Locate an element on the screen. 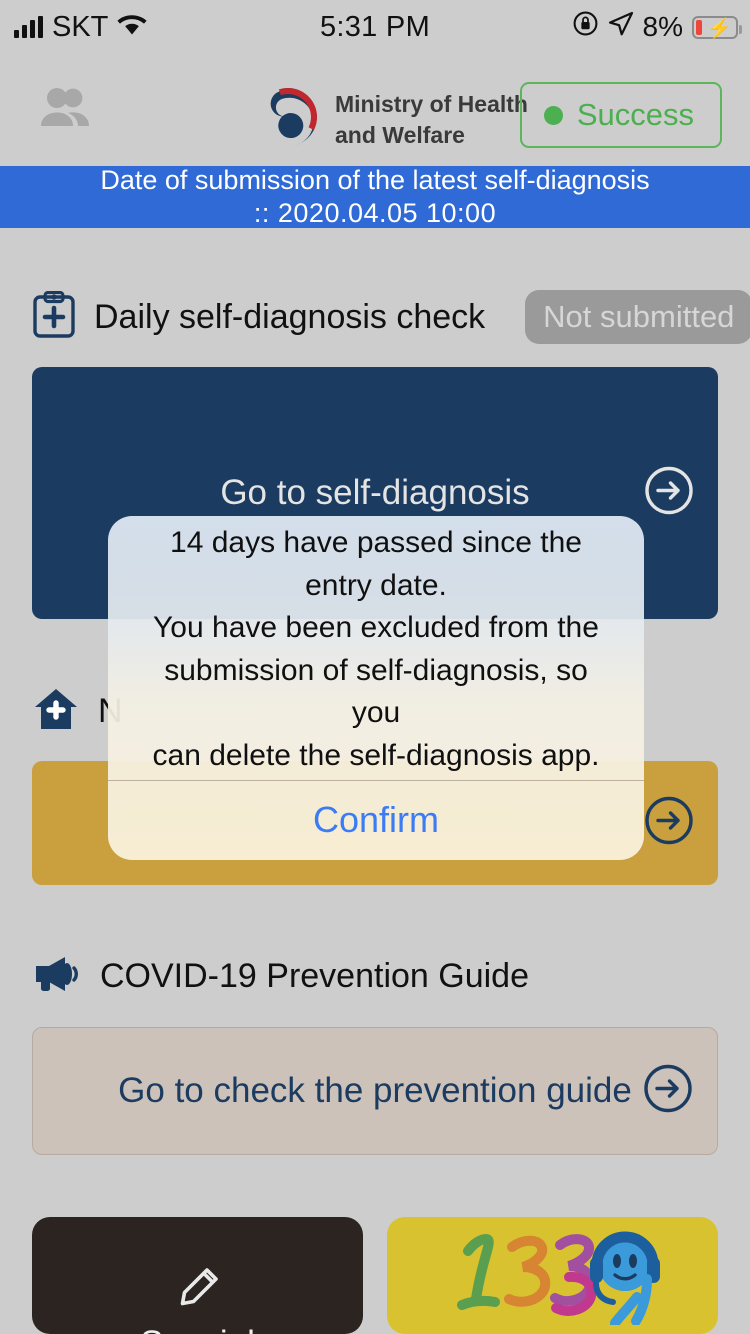  confirm-button: Confirm is located at coordinates (376, 820).